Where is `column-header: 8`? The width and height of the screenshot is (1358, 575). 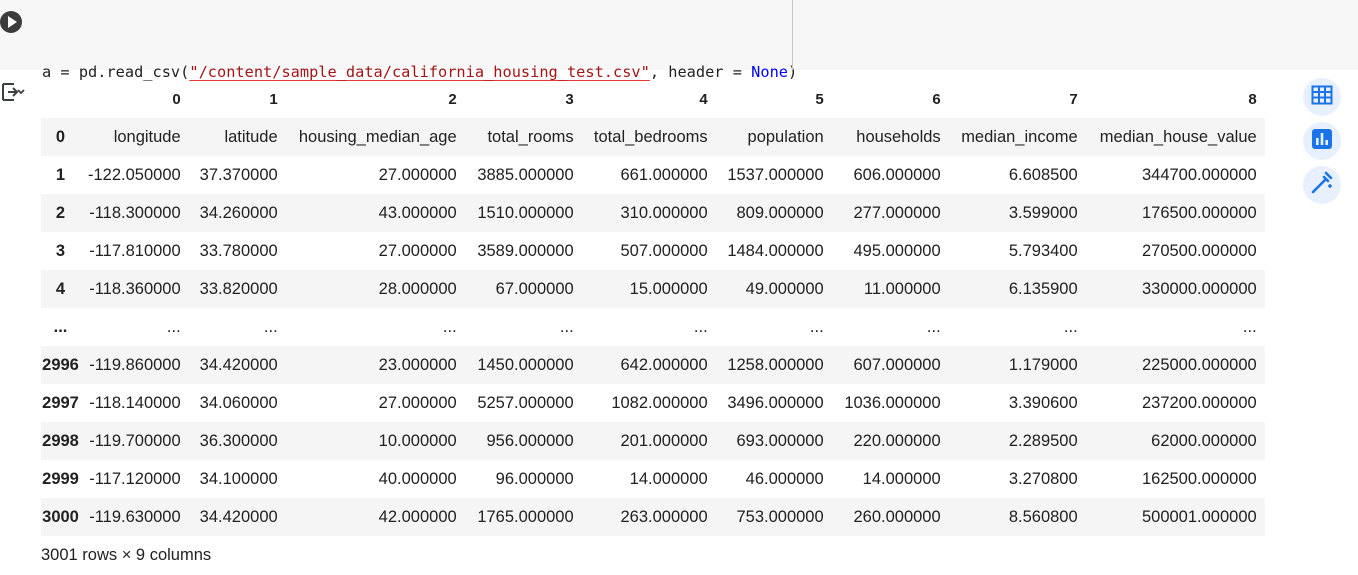
column-header: 8 is located at coordinates (1252, 99).